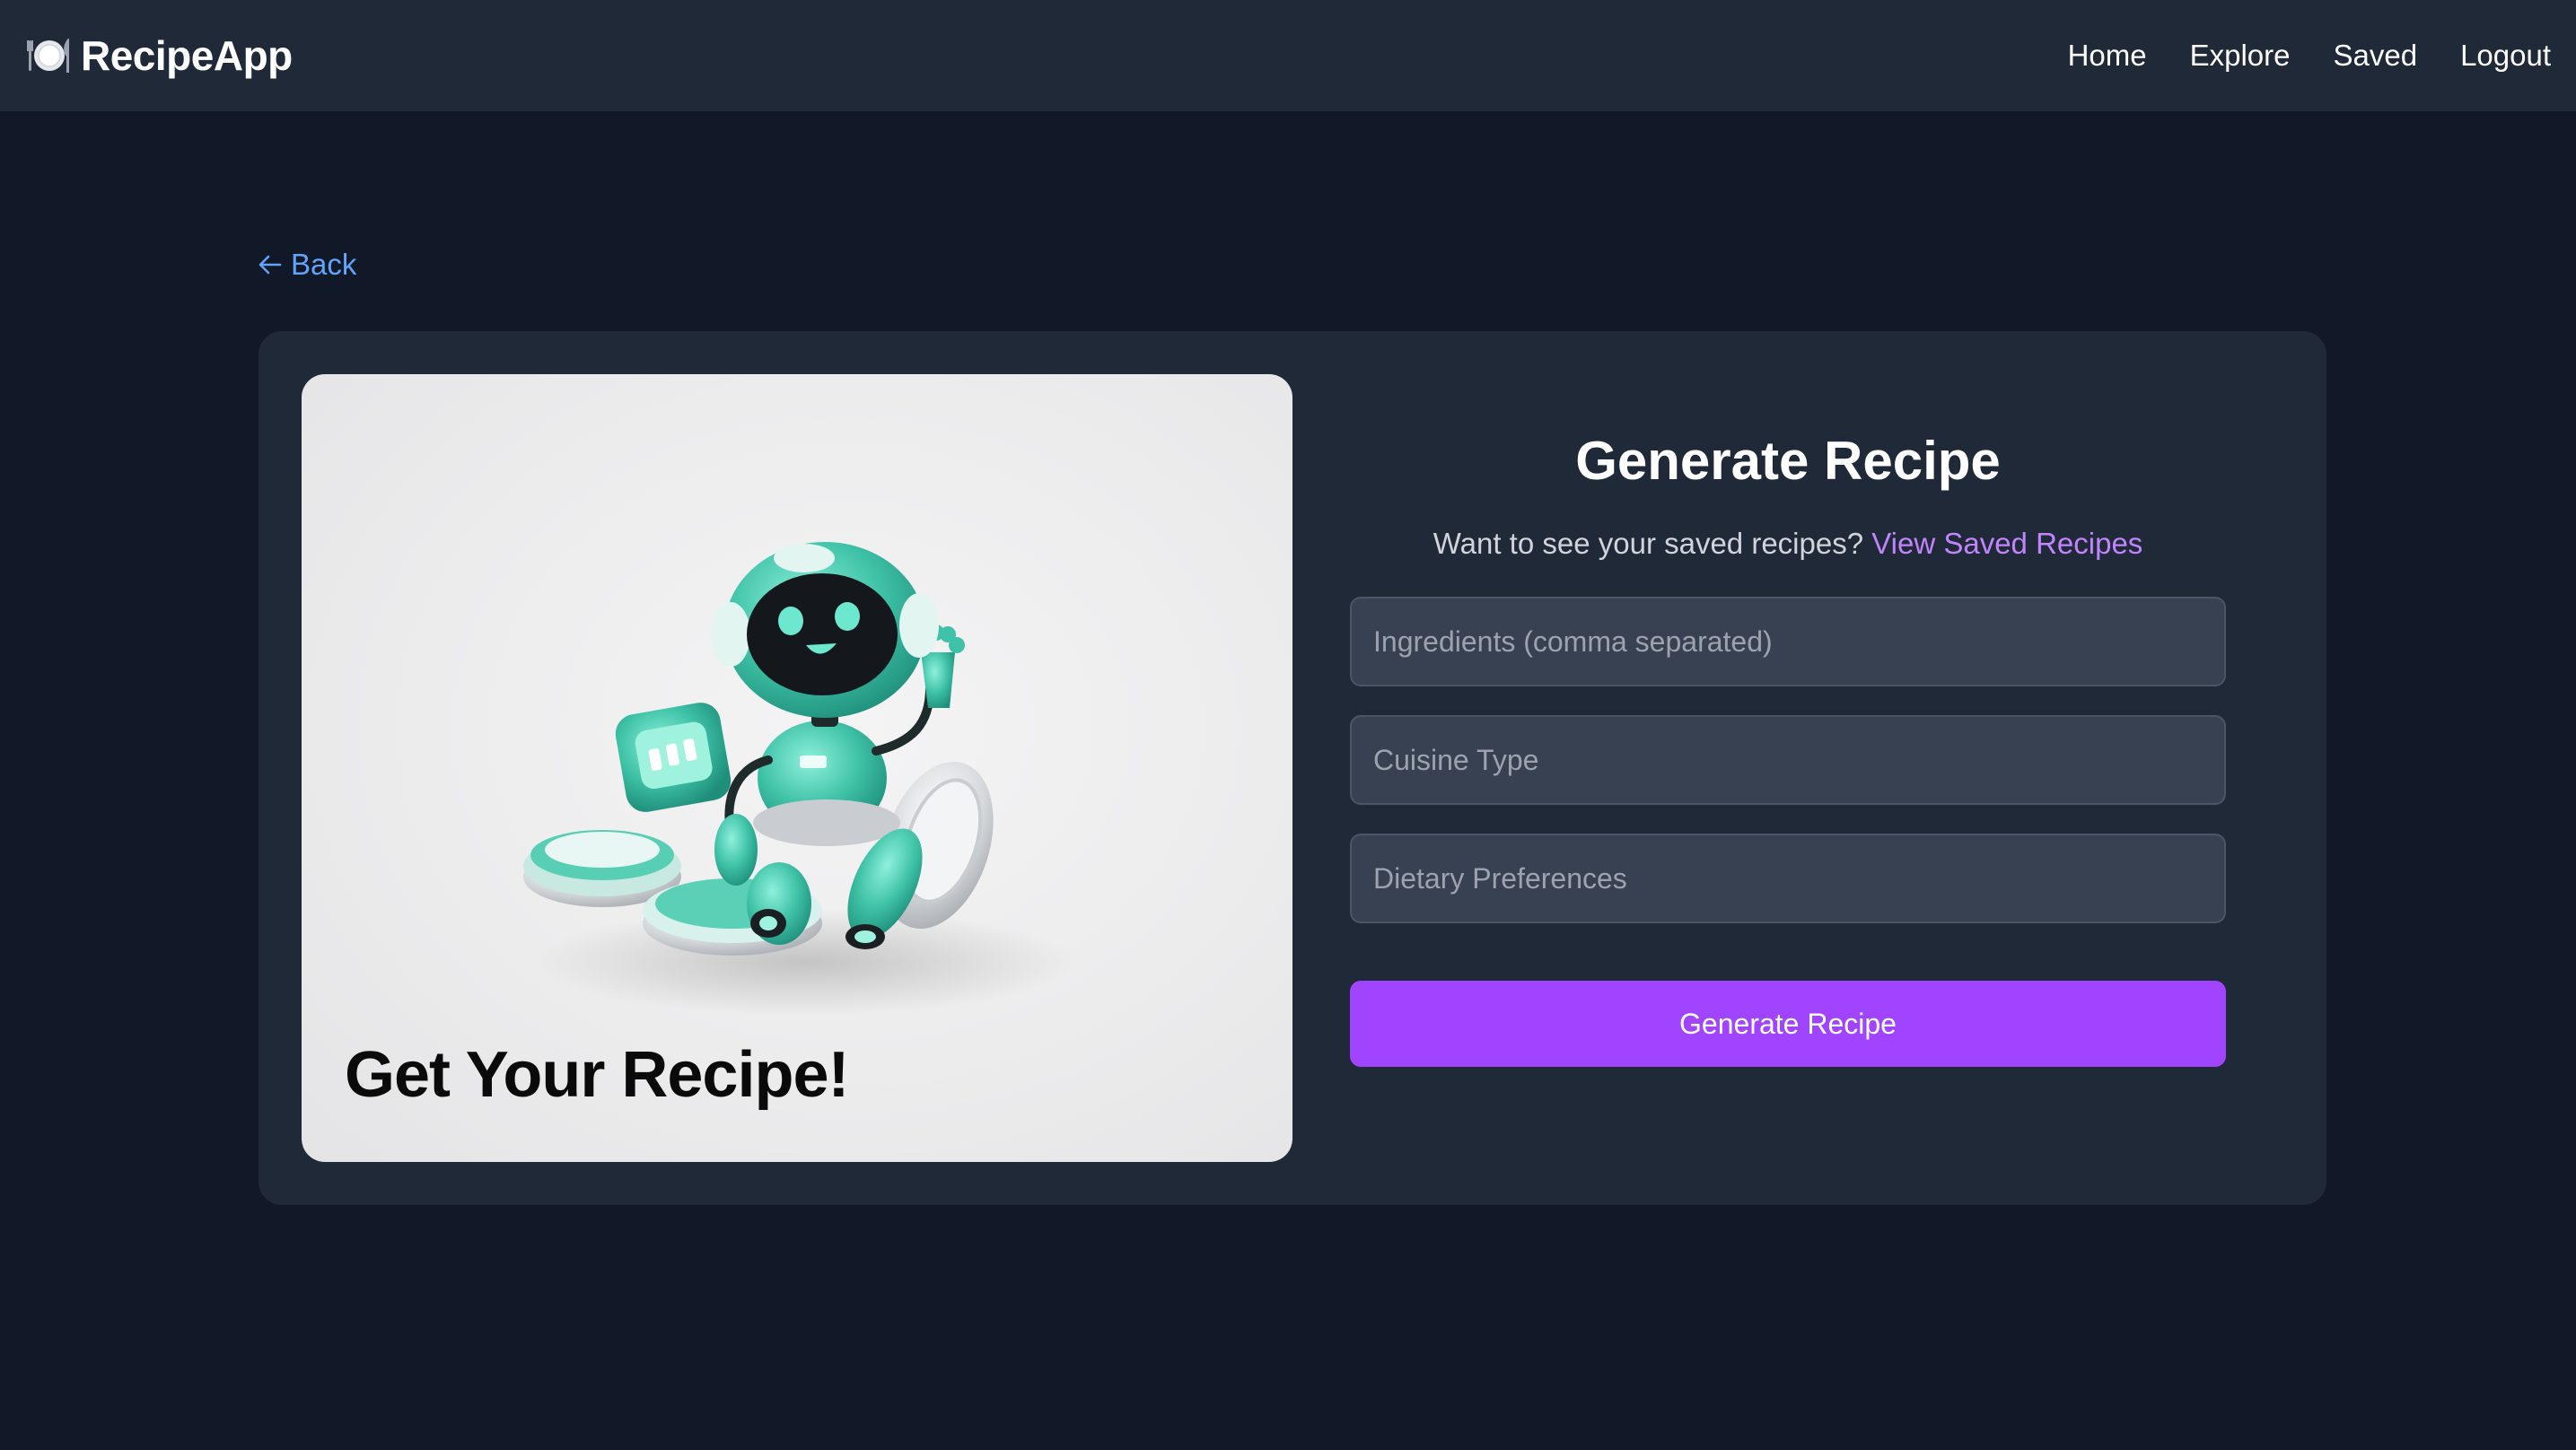 This screenshot has height=1450, width=2576. Describe the element at coordinates (2107, 56) in the screenshot. I see `nav-link-home: Home` at that location.